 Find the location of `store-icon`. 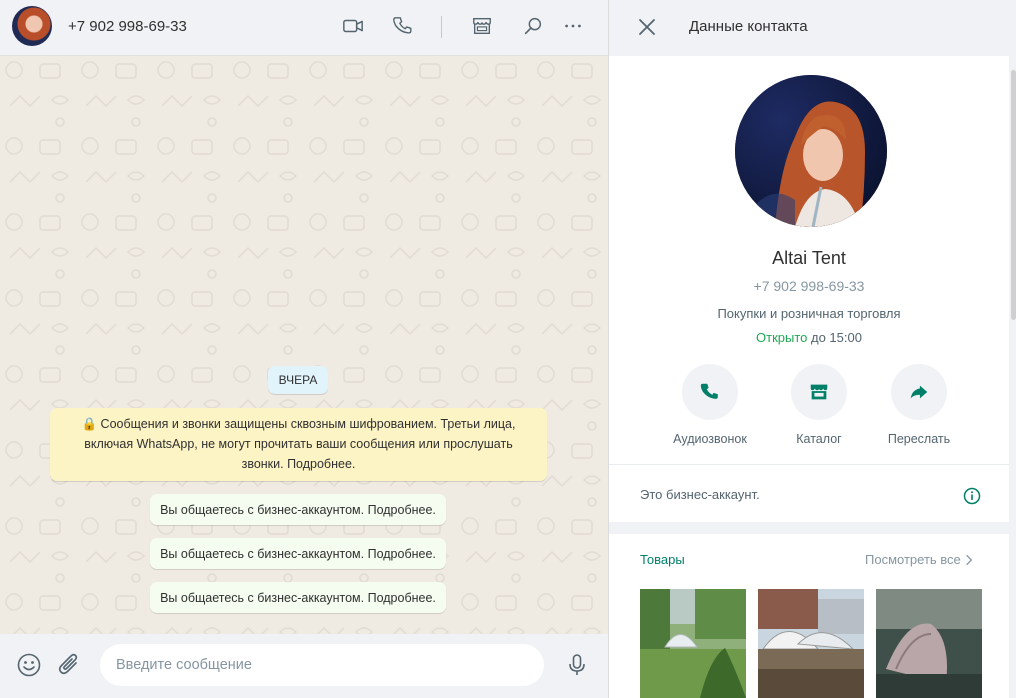

store-icon is located at coordinates (819, 392).